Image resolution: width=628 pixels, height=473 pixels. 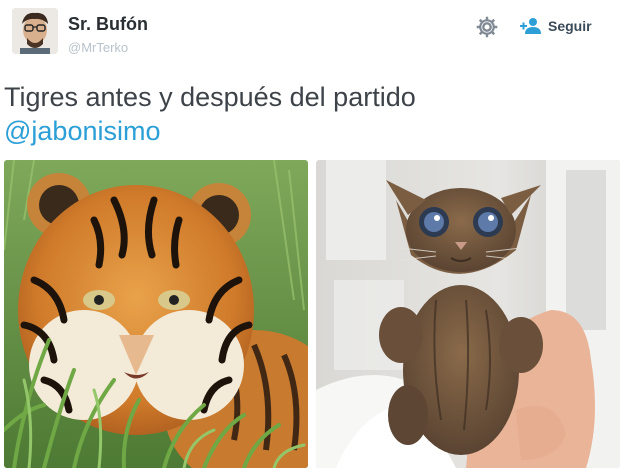 What do you see at coordinates (487, 27) in the screenshot?
I see `gear-icon` at bounding box center [487, 27].